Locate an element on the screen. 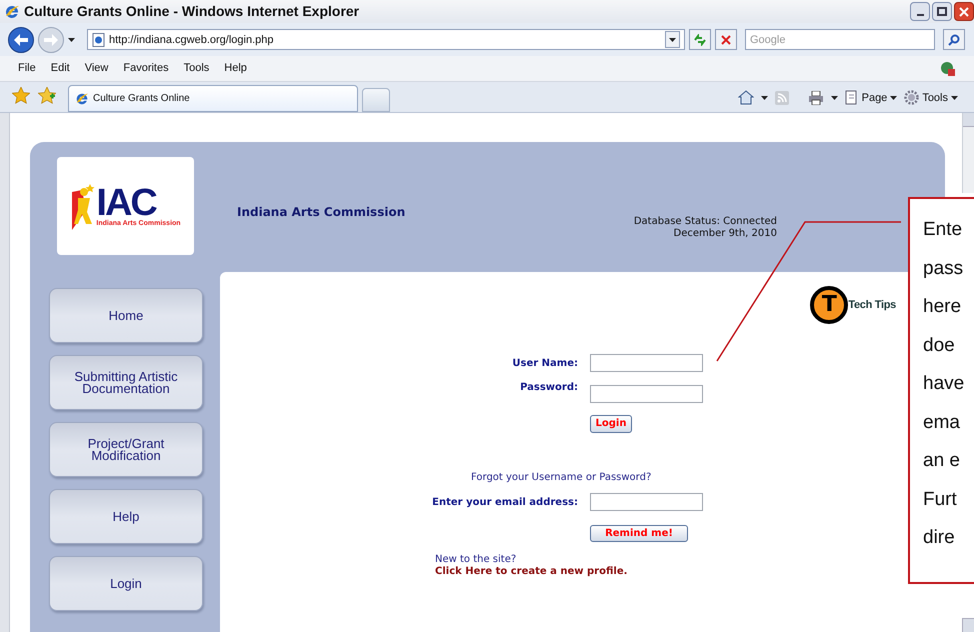 The width and height of the screenshot is (974, 632). stop-button is located at coordinates (726, 39).